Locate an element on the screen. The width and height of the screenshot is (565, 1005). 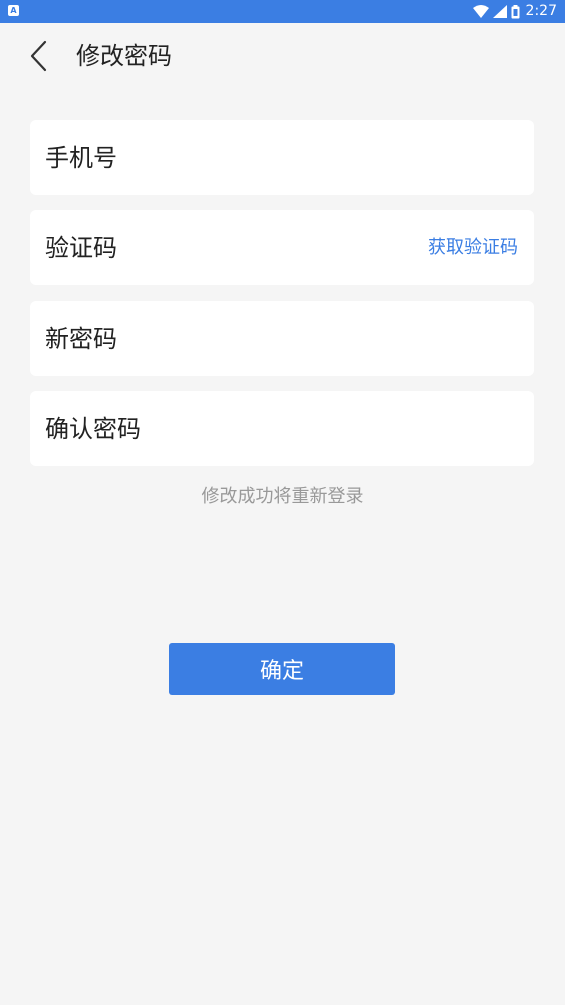
code-field: 获取验证码 is located at coordinates (282, 247).